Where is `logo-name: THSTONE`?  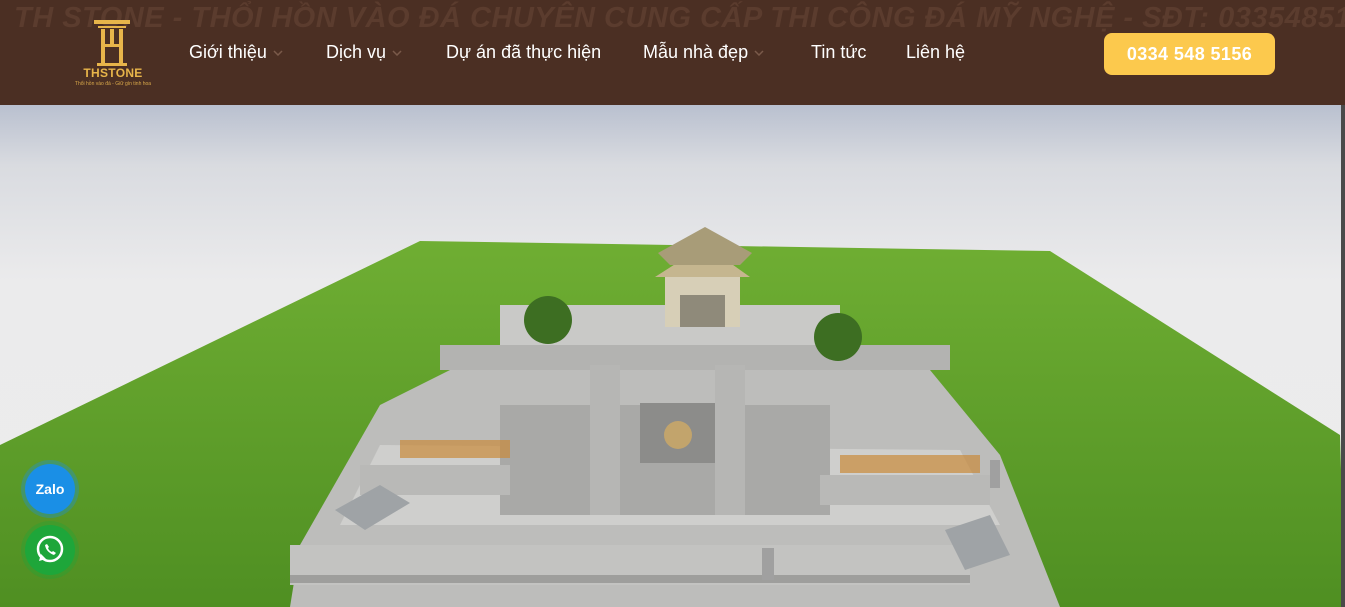
logo-name: THSTONE is located at coordinates (113, 73).